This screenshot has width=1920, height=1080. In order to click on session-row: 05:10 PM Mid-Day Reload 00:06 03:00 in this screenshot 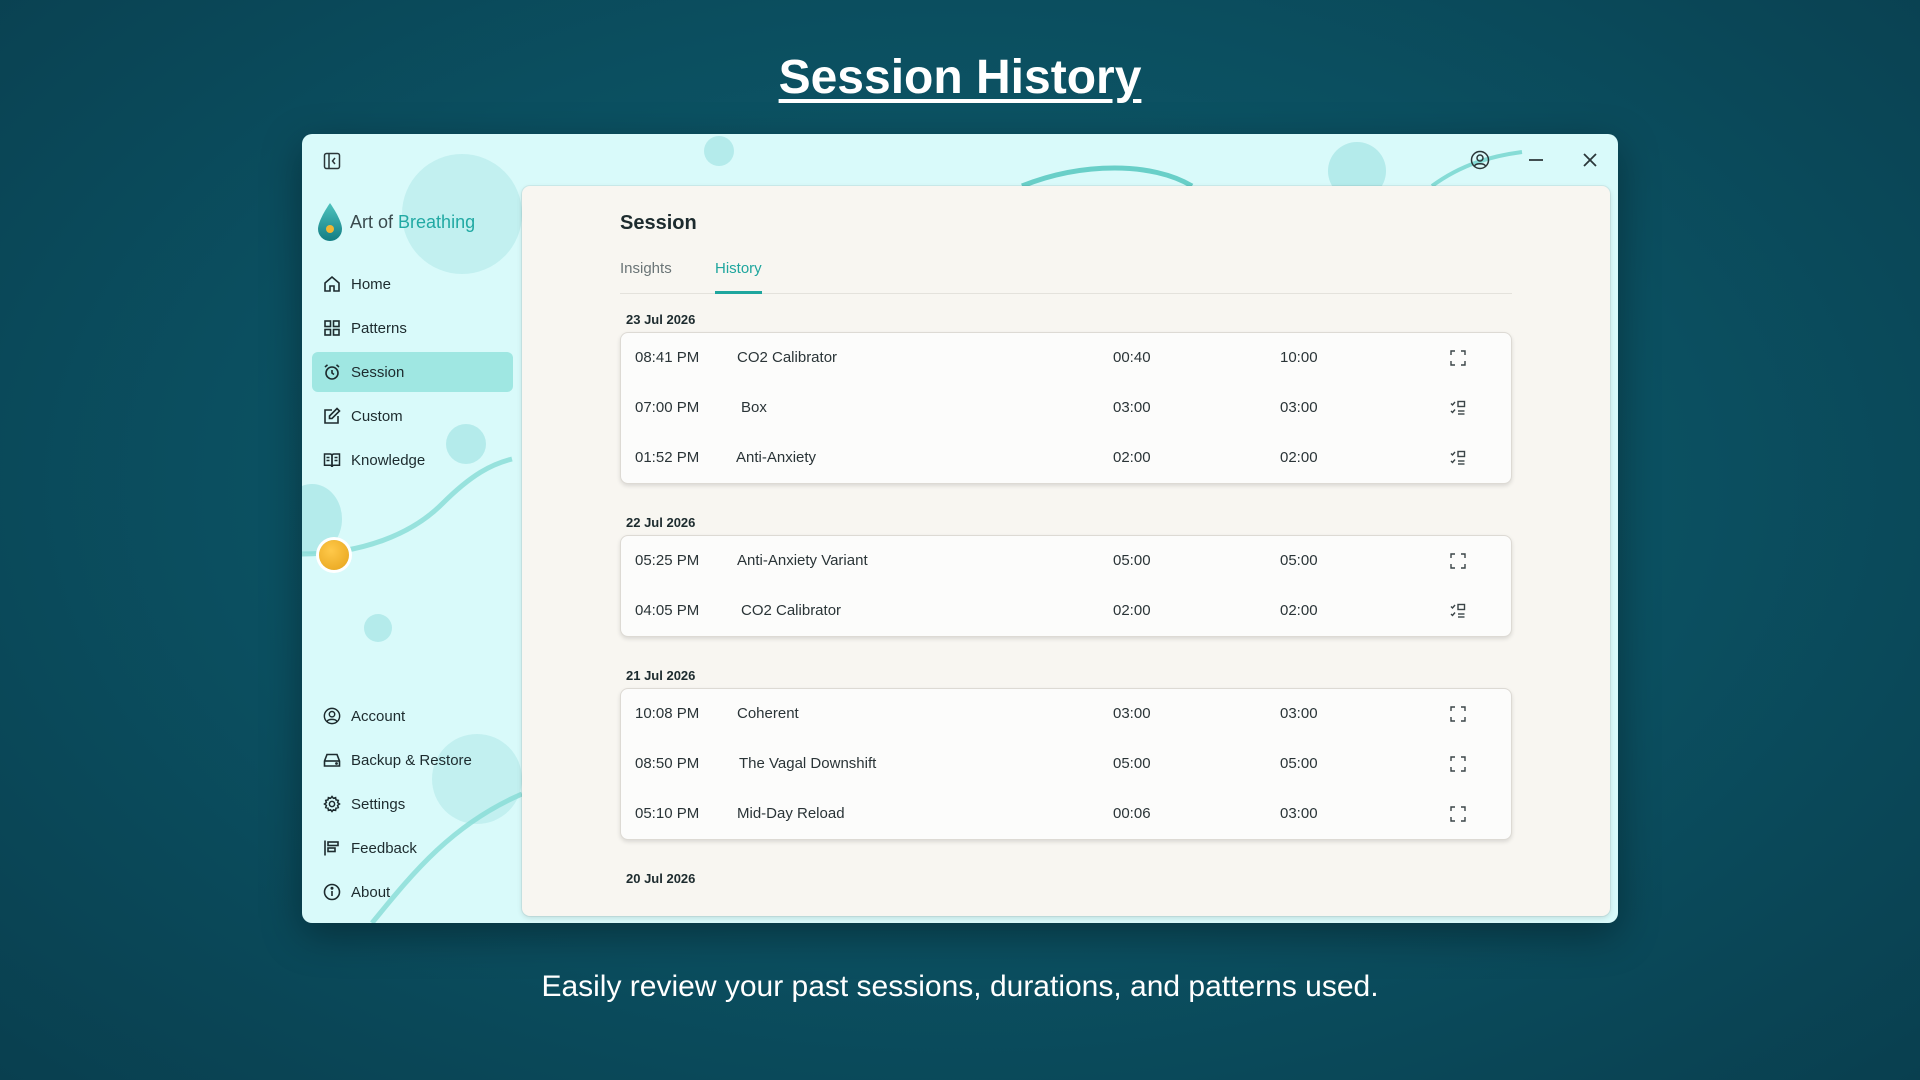, I will do `click(1066, 814)`.